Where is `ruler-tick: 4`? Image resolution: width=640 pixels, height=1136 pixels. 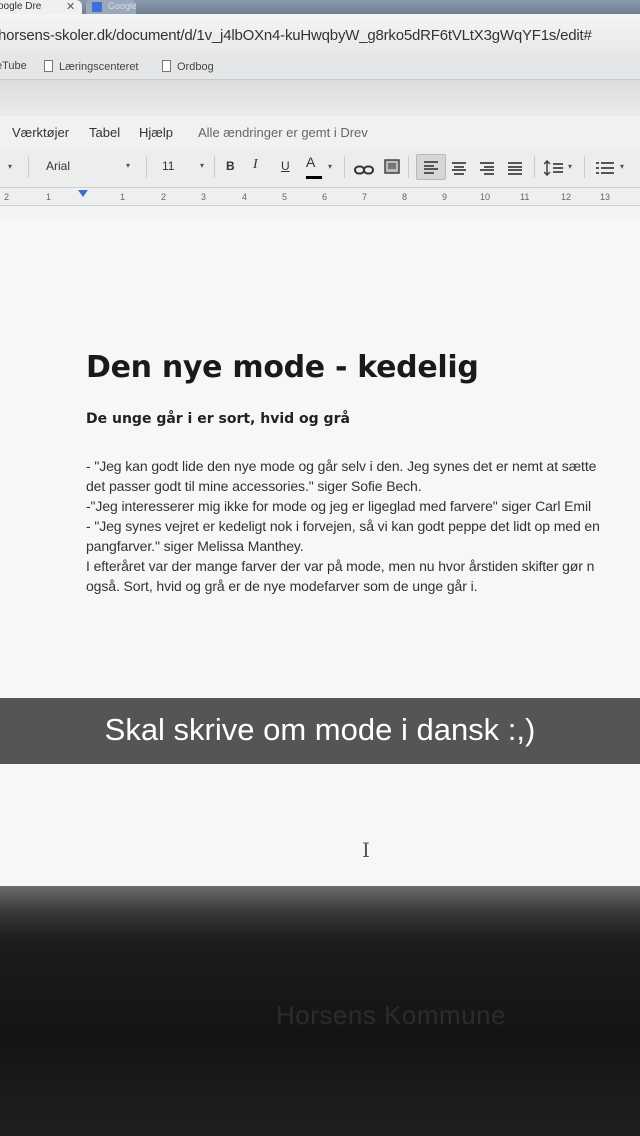 ruler-tick: 4 is located at coordinates (245, 197).